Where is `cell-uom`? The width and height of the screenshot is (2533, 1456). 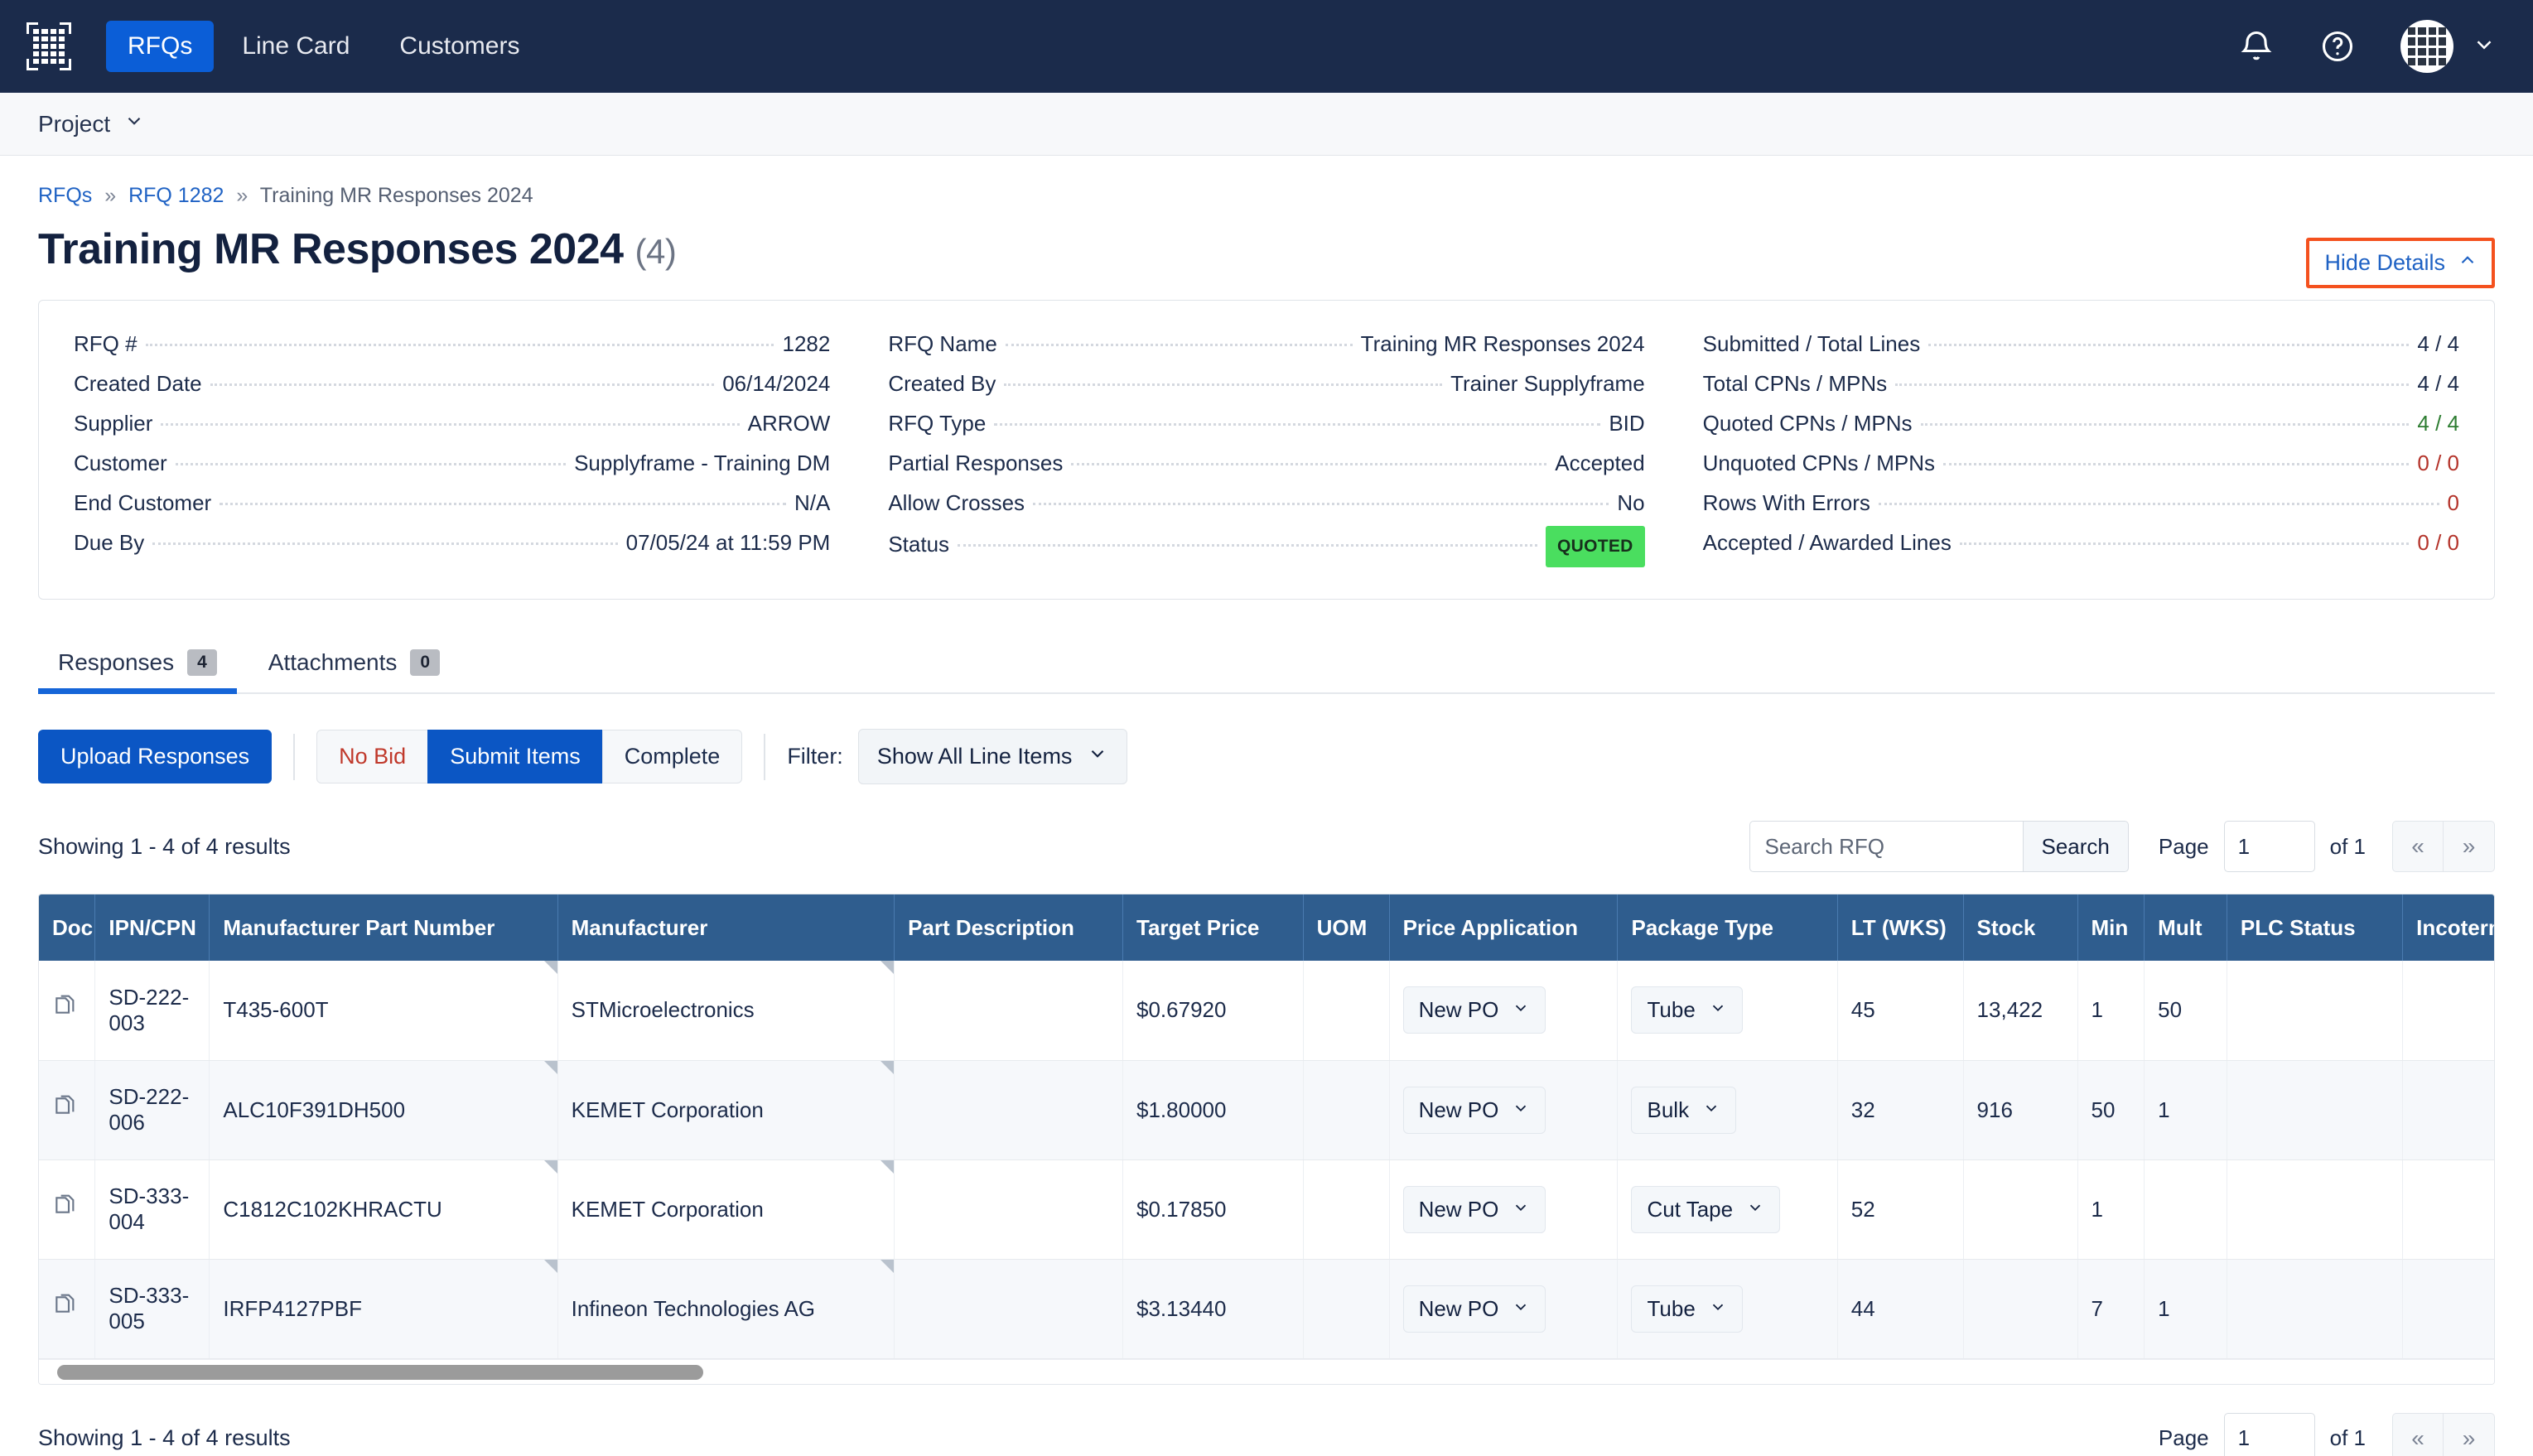
cell-uom is located at coordinates (1346, 1110).